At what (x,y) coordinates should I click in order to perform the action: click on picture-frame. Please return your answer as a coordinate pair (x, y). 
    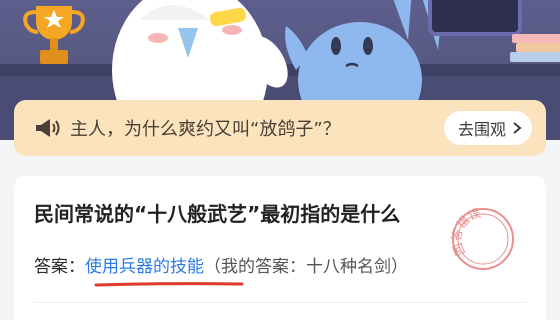
    Looking at the image, I should click on (475, 18).